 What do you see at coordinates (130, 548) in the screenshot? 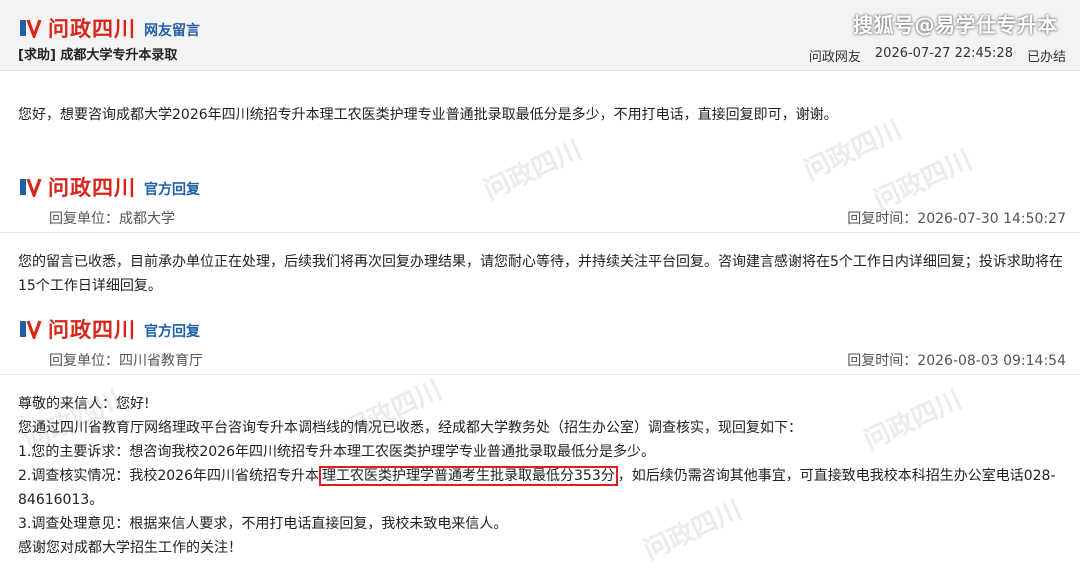
I see `reply-line: 感谢您对成都大学招生工作的关注！` at bounding box center [130, 548].